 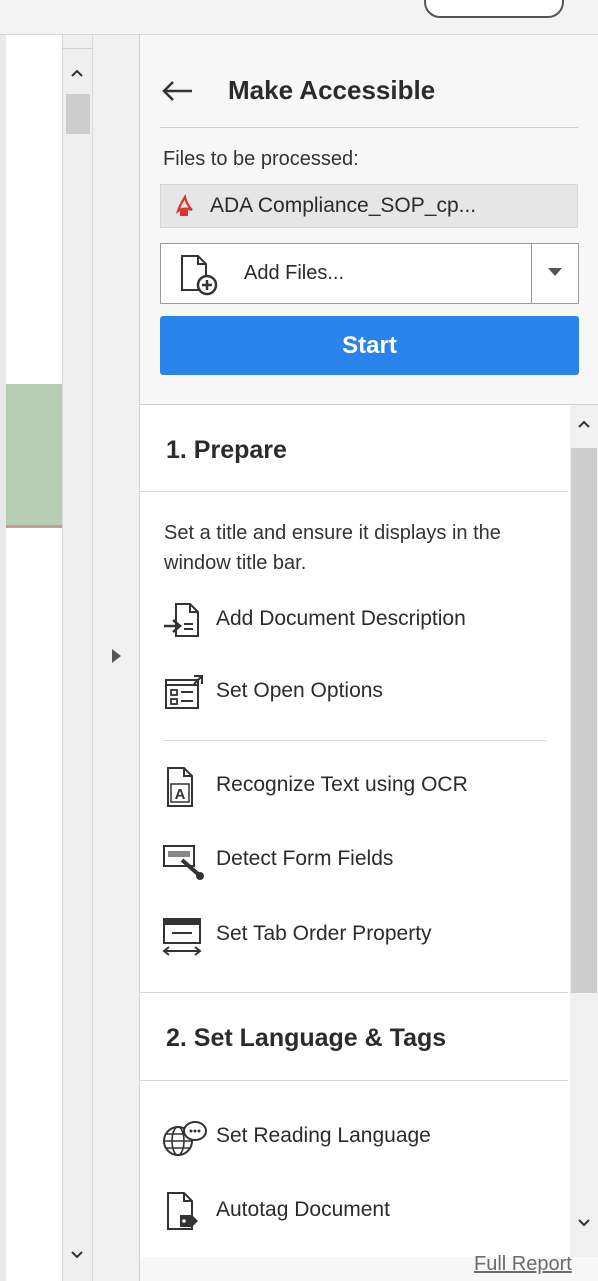 What do you see at coordinates (78, 114) in the screenshot?
I see `document-scrollbar-thumb` at bounding box center [78, 114].